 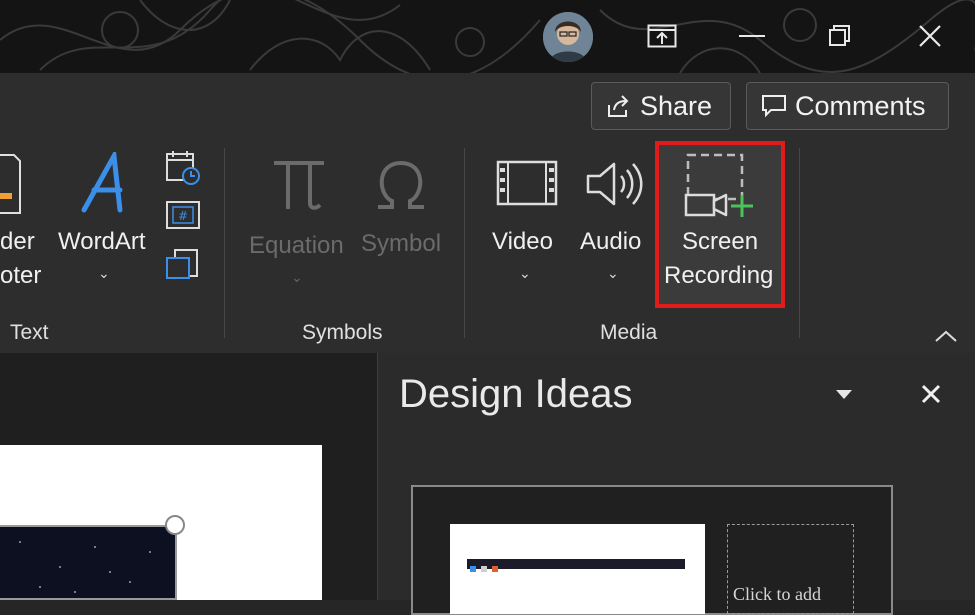 What do you see at coordinates (85, 567) in the screenshot?
I see `star-field-image` at bounding box center [85, 567].